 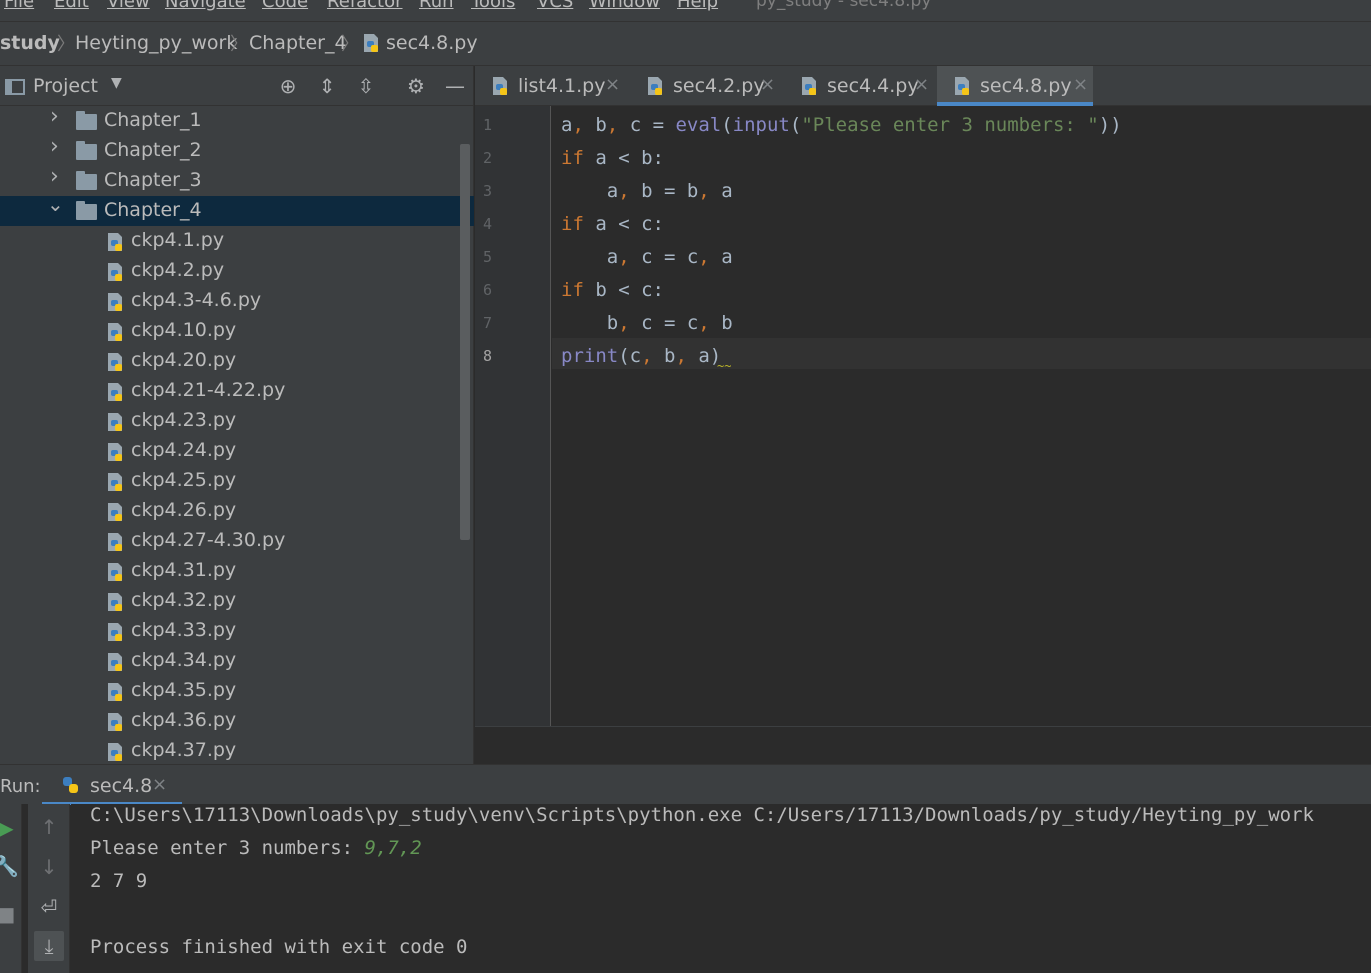 I want to click on tree-file-item: ckp4.34.py, so click(x=237, y=661).